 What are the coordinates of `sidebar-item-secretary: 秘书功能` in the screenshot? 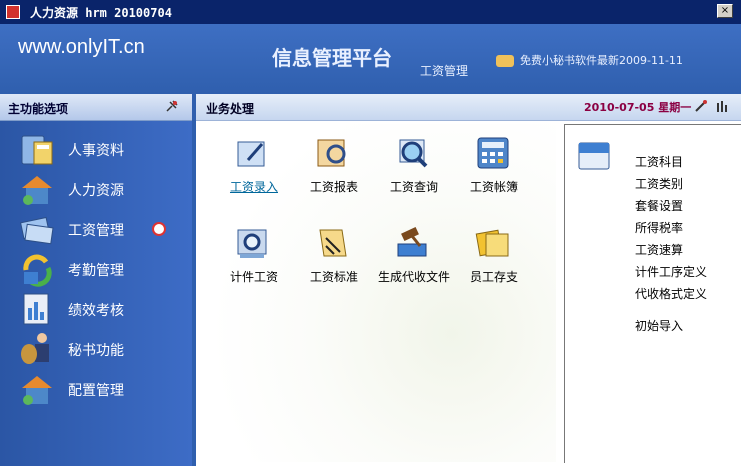 It's located at (96, 350).